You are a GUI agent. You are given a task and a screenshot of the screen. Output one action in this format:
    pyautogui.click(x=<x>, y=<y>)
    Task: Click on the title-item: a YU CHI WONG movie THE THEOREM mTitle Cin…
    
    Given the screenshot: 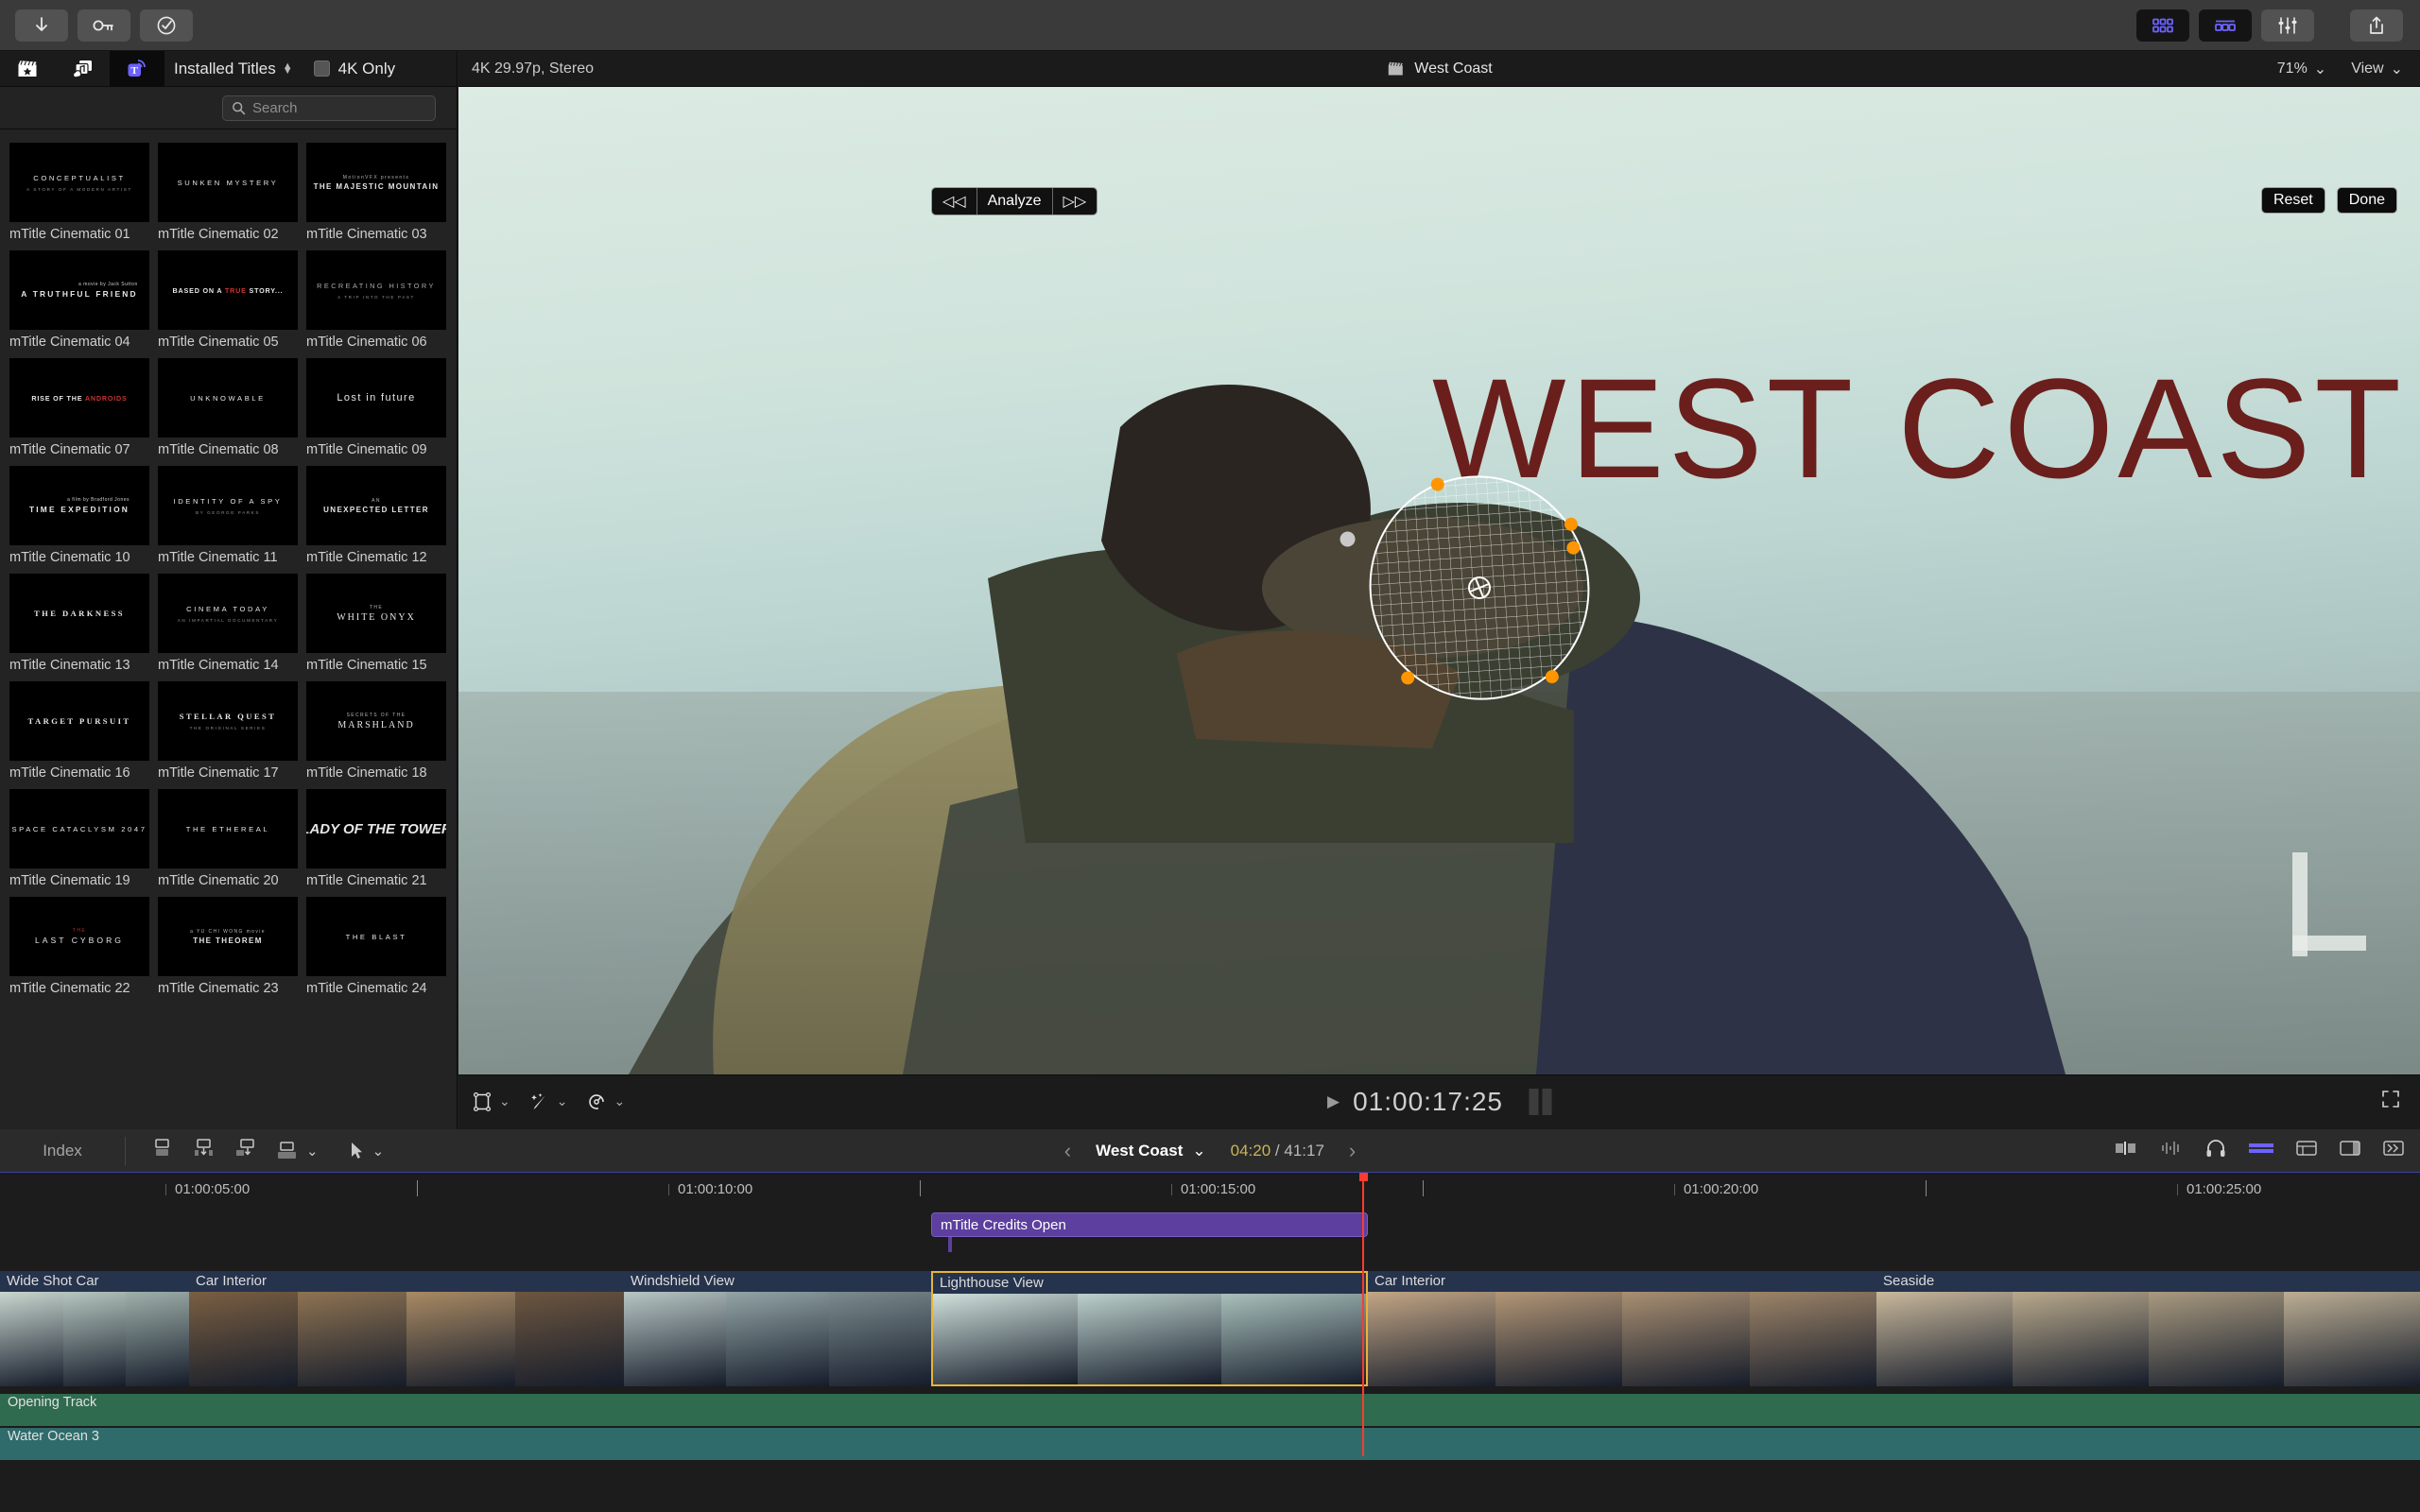 What is the action you would take?
    pyautogui.click(x=228, y=946)
    